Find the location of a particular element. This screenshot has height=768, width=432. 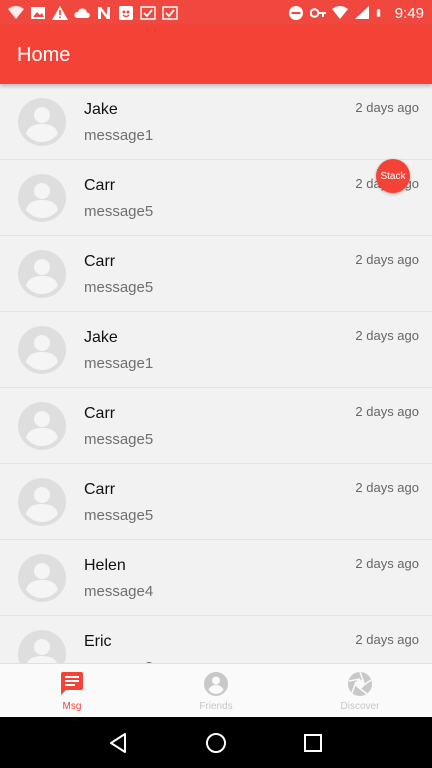

key-icon is located at coordinates (317, 13).